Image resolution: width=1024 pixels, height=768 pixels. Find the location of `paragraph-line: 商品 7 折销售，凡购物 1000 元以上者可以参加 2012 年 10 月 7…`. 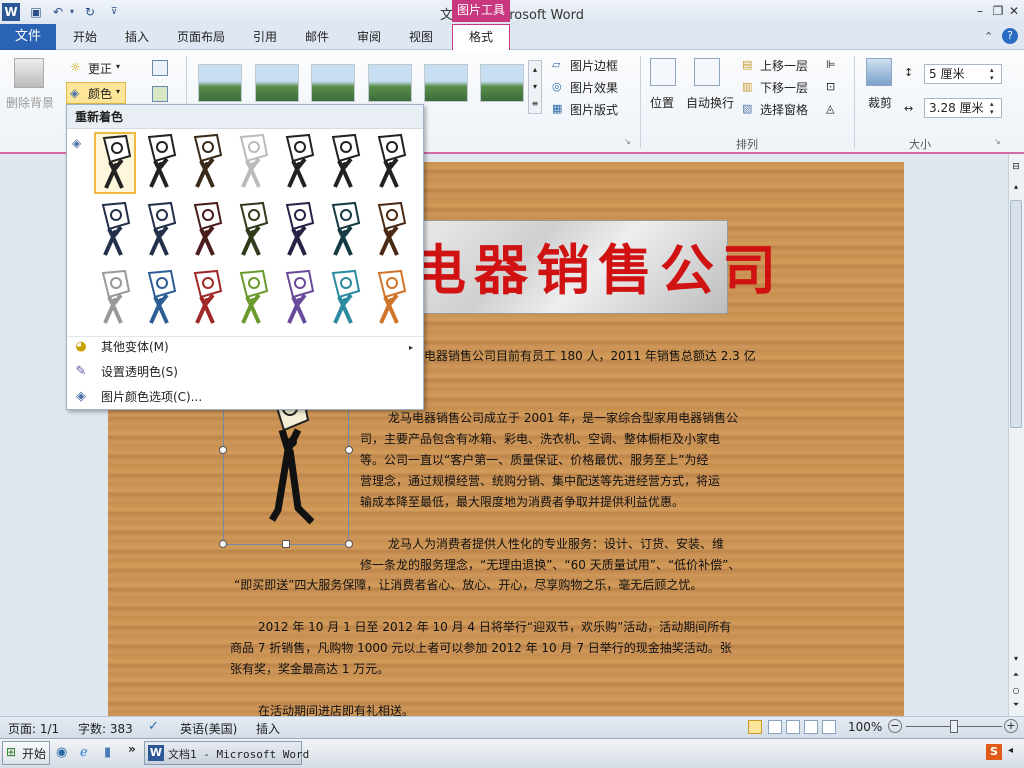

paragraph-line: 商品 7 折销售，凡购物 1000 元以上者可以参加 2012 年 10 月 7… is located at coordinates (481, 648).